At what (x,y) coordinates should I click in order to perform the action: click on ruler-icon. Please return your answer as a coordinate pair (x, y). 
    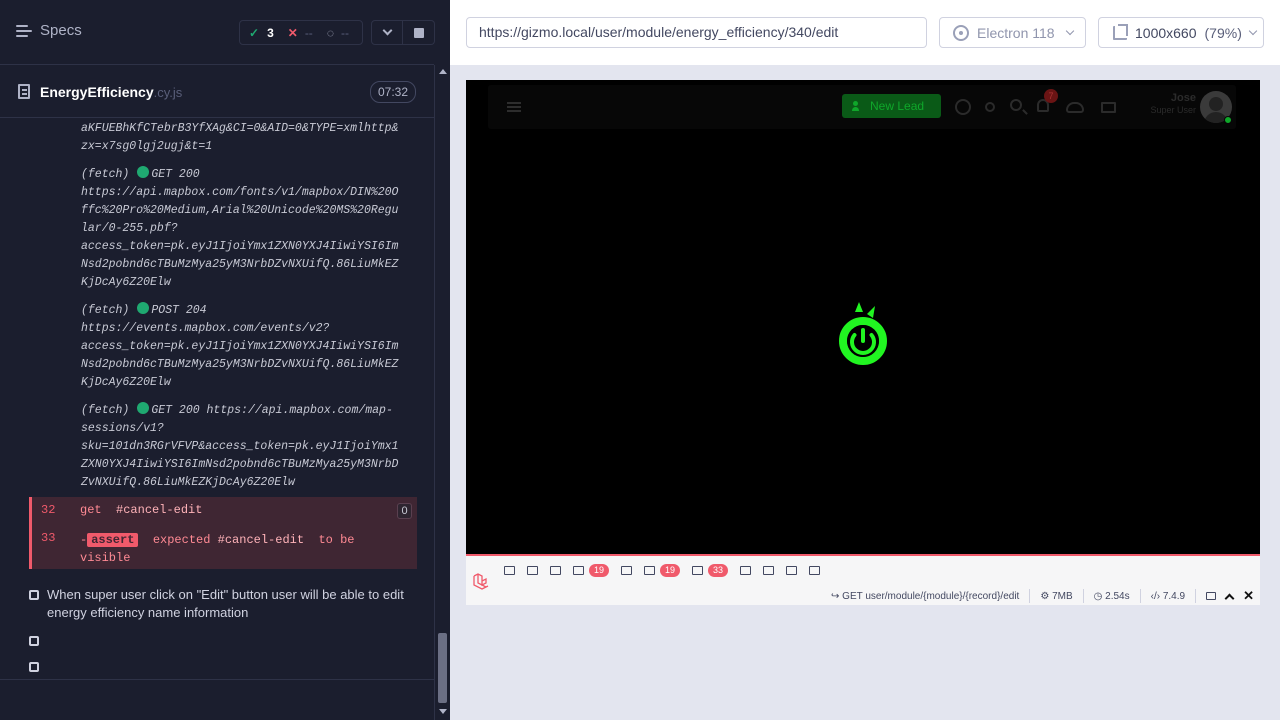
    Looking at the image, I should click on (1120, 31).